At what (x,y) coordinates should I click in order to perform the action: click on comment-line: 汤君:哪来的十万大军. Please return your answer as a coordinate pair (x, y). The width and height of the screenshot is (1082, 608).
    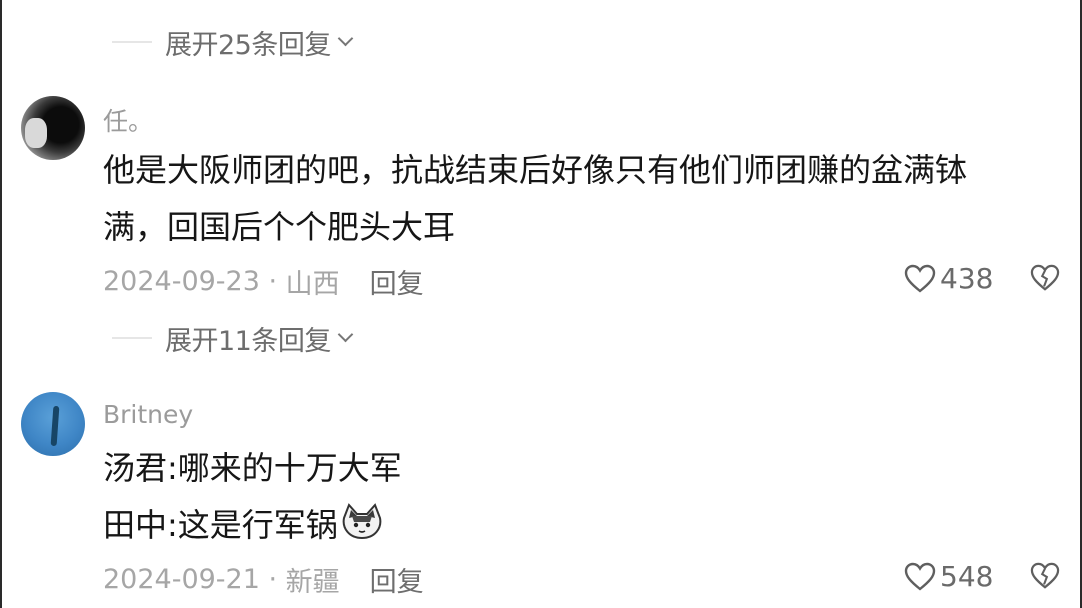
    Looking at the image, I should click on (252, 468).